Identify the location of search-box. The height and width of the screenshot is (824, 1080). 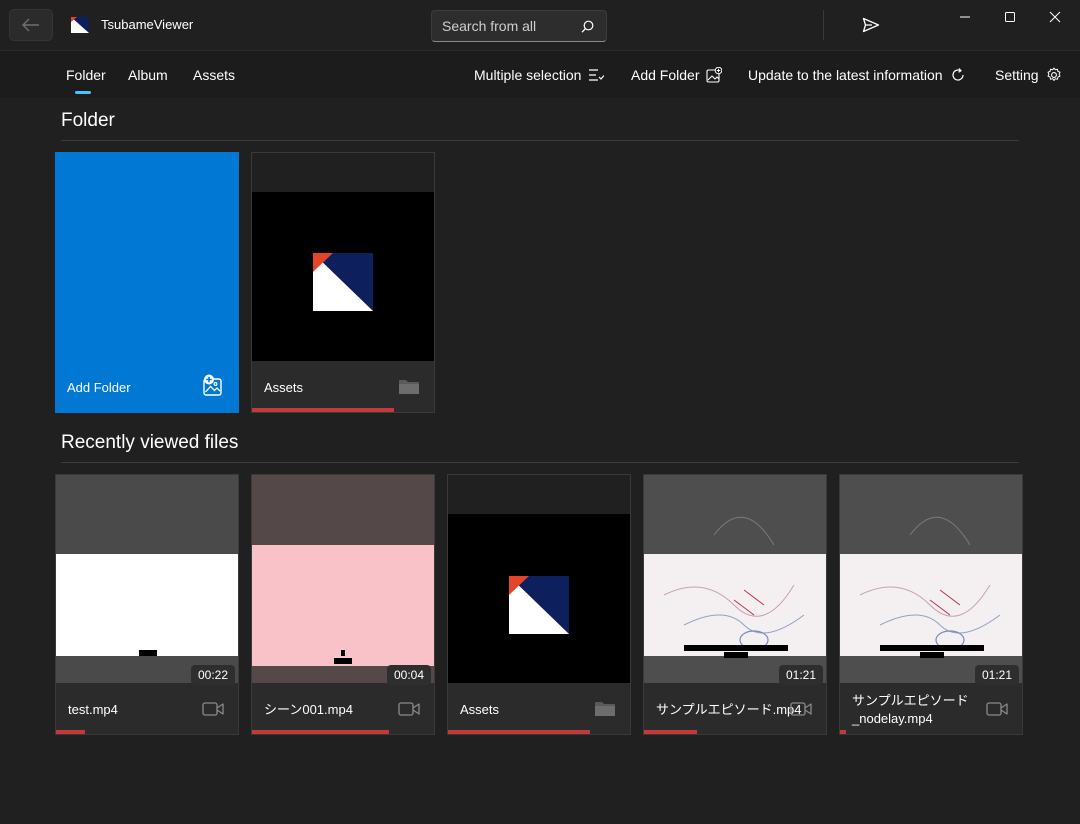
(519, 26).